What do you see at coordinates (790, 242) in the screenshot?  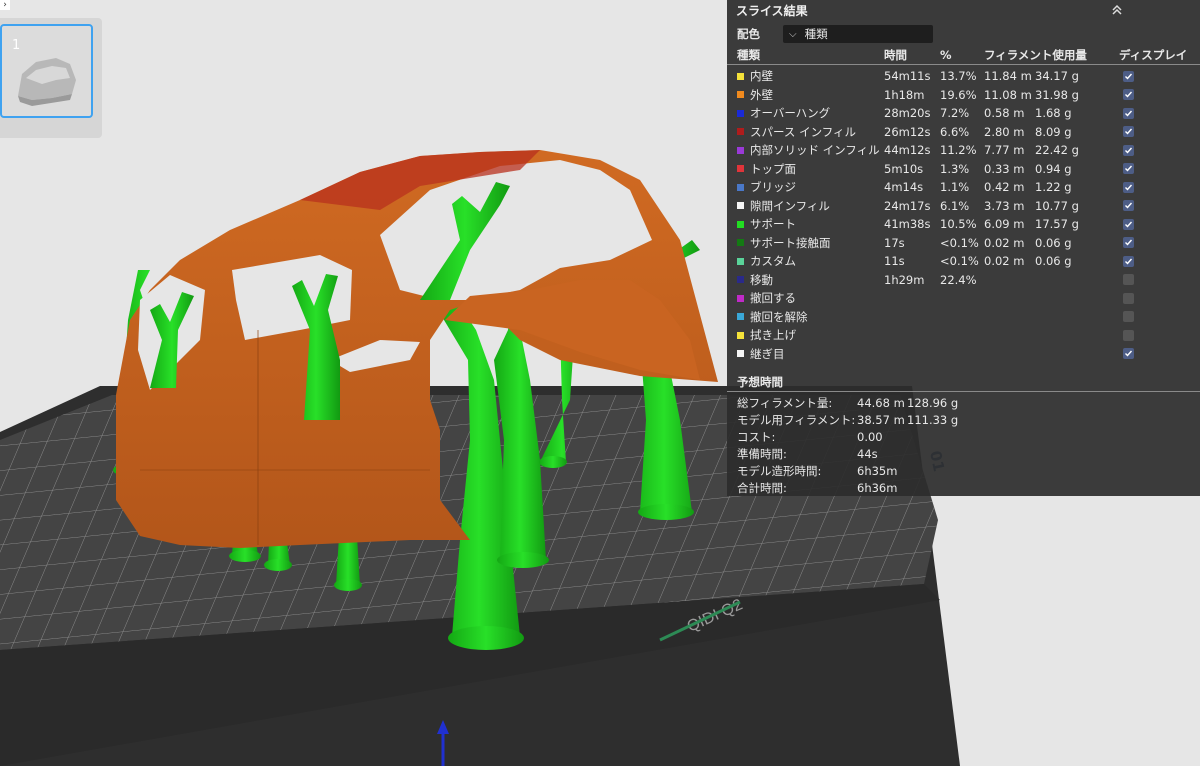 I see `row-type-label: サポート接触面` at bounding box center [790, 242].